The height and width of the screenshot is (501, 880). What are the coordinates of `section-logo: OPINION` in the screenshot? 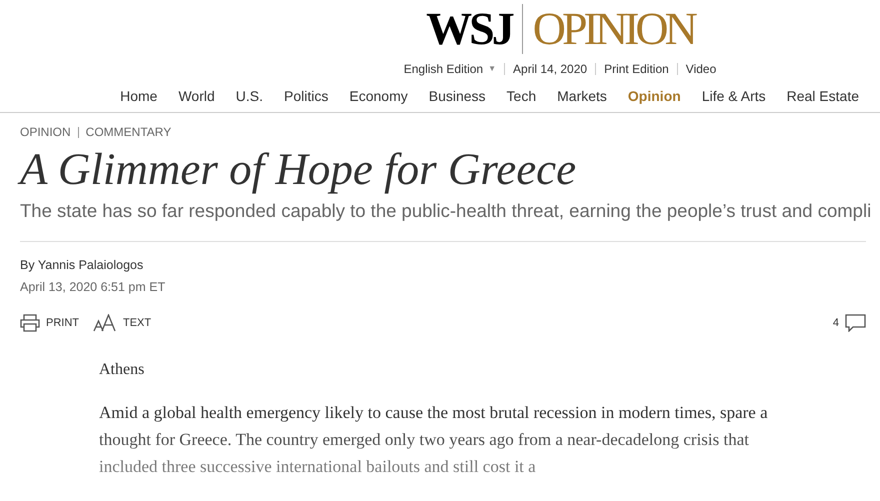 It's located at (613, 29).